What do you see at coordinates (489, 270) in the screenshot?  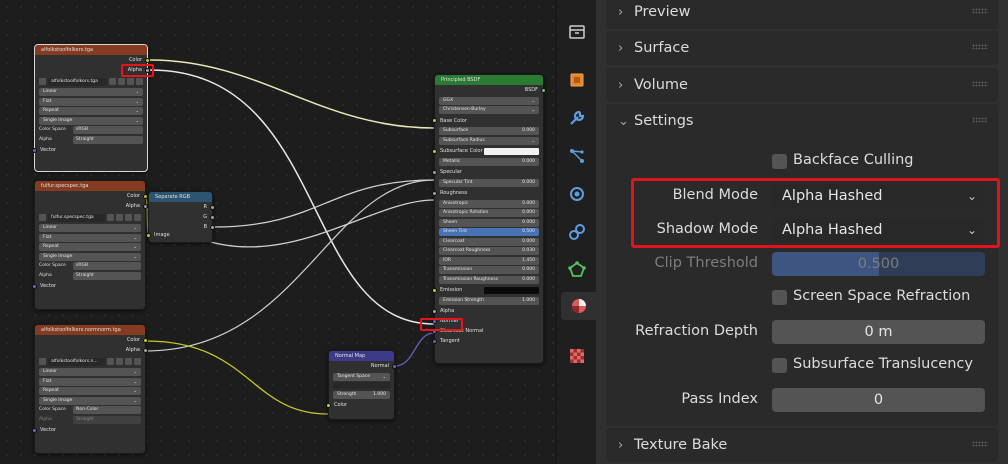 I see `bsdf-input-row: Transmission 0.000` at bounding box center [489, 270].